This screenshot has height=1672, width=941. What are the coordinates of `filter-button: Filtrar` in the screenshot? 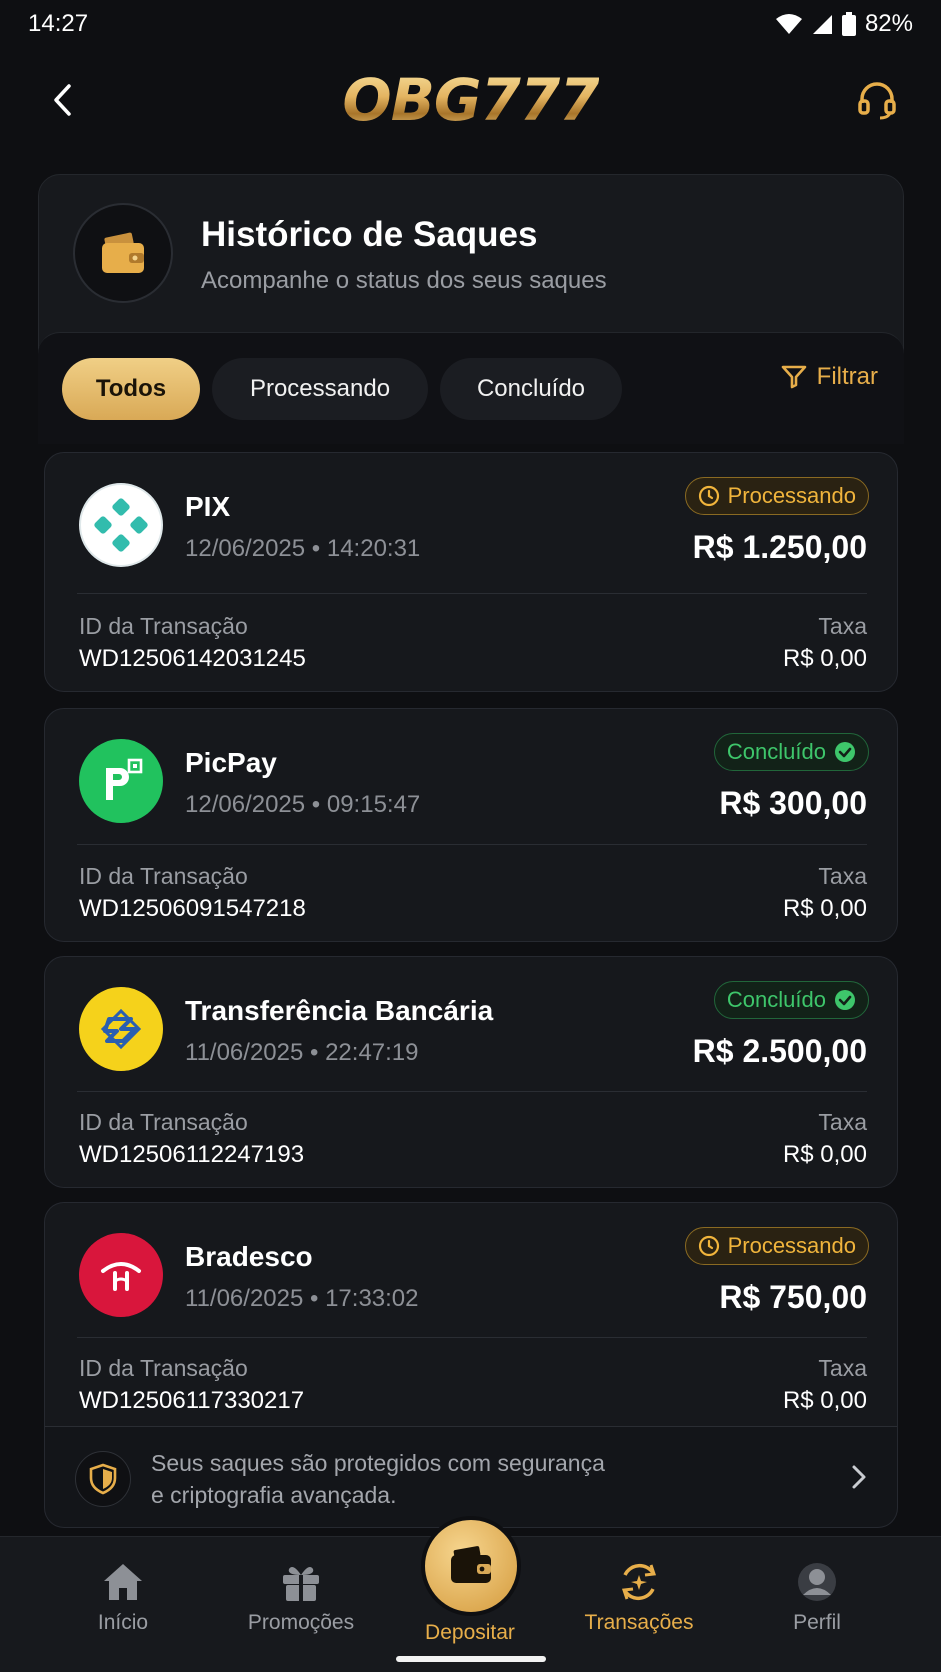 It's located at (829, 377).